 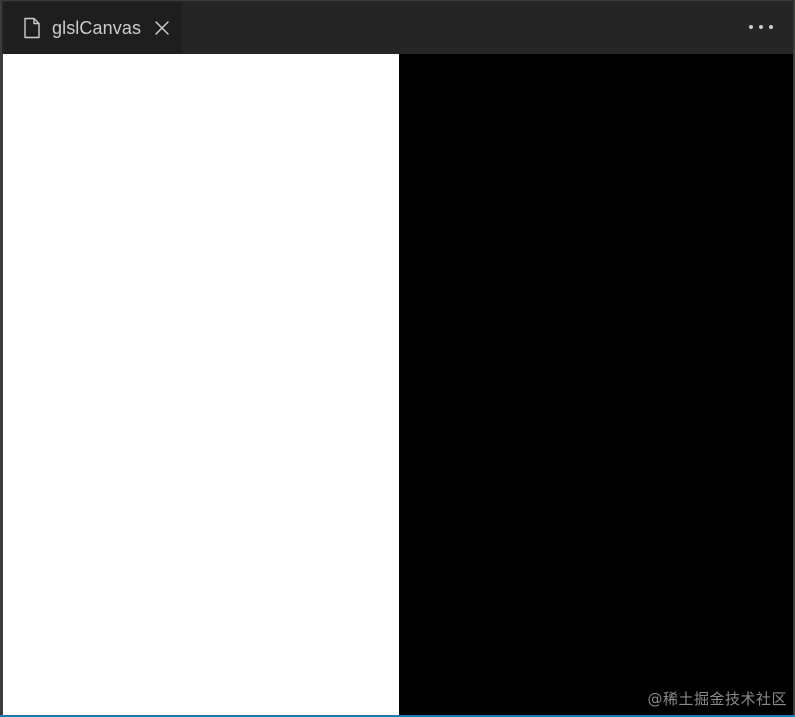 I want to click on tab-label: glslCanvas, so click(x=97, y=27).